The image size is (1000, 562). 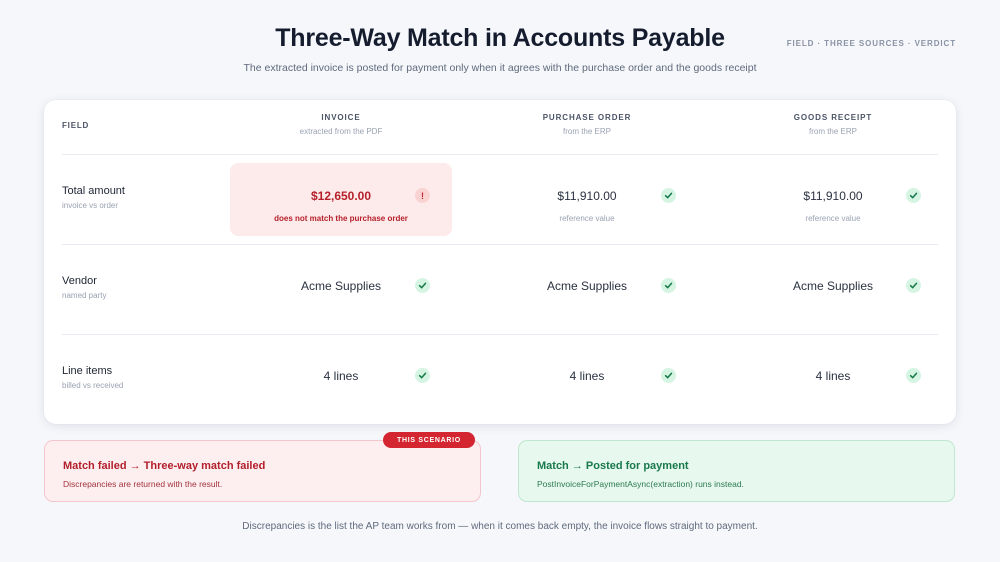 What do you see at coordinates (613, 466) in the screenshot?
I see `outcome-title: Match → Posted for payment` at bounding box center [613, 466].